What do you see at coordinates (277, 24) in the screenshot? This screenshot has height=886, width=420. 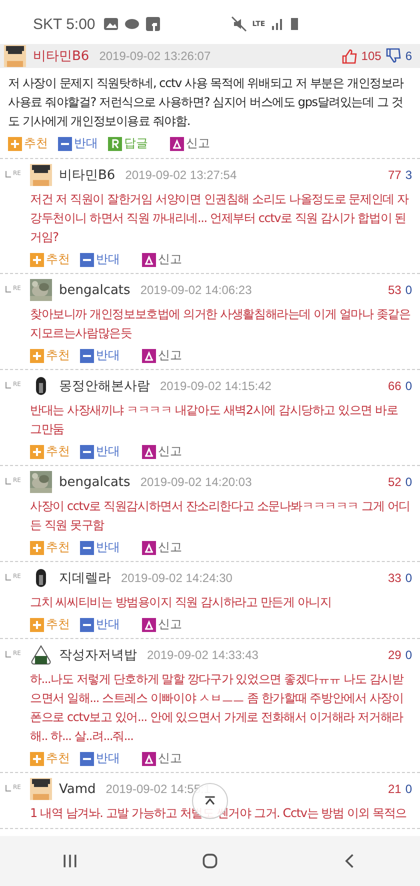 I see `signal-icon` at bounding box center [277, 24].